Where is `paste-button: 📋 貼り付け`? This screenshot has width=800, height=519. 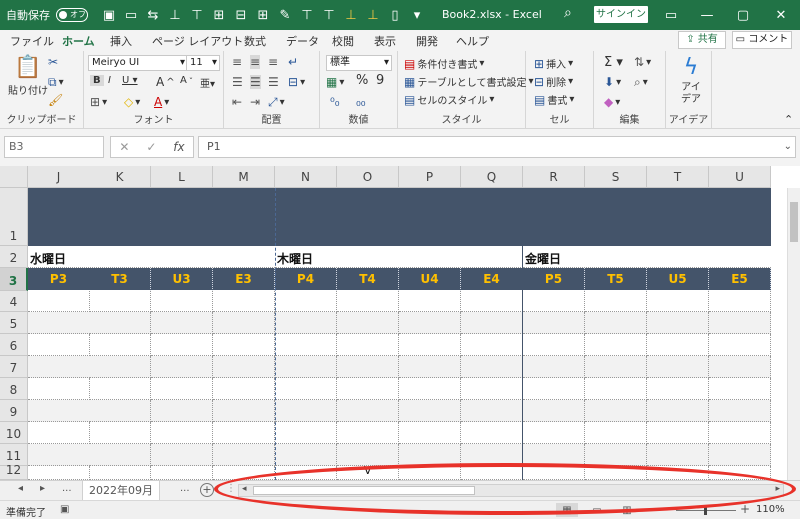 paste-button: 📋 貼り付け is located at coordinates (28, 76).